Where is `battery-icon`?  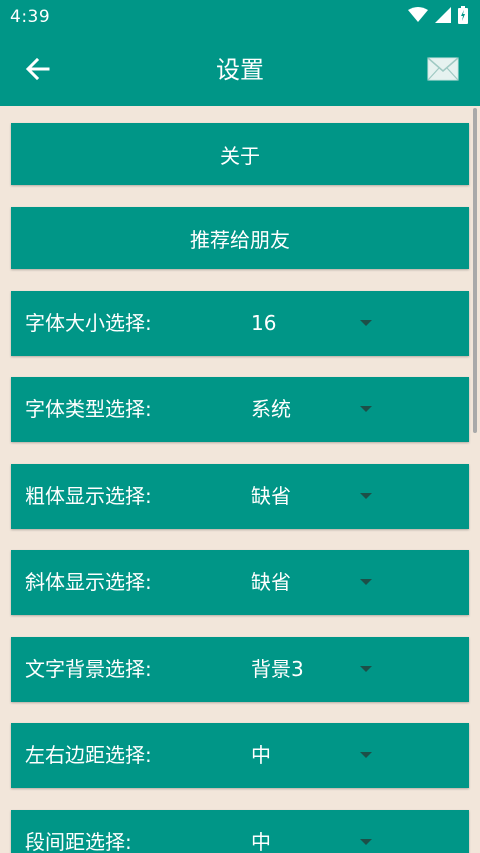
battery-icon is located at coordinates (463, 17).